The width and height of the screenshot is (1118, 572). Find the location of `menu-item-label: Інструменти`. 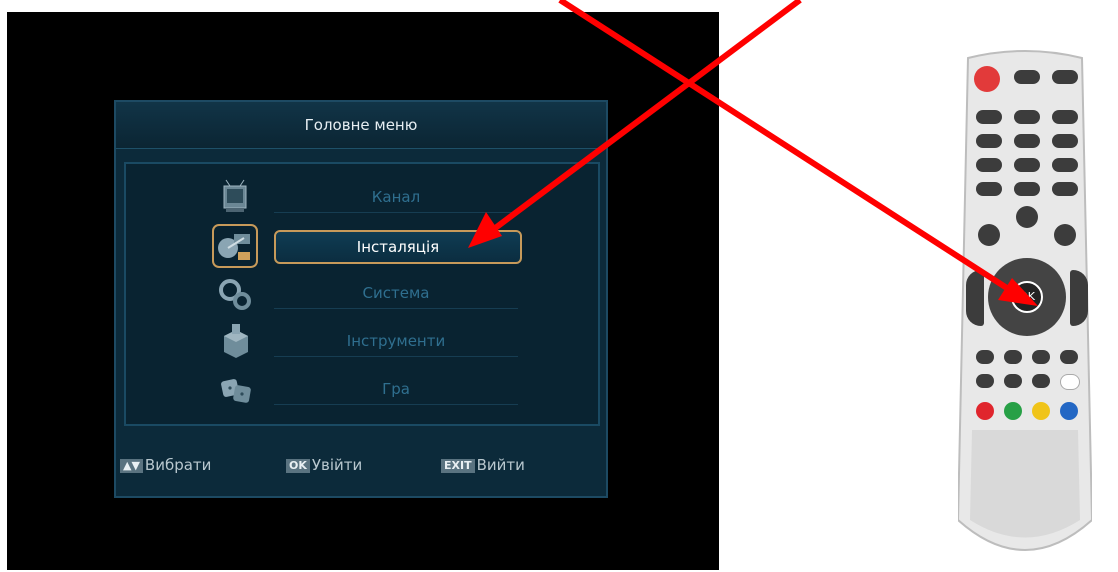

menu-item-label: Інструменти is located at coordinates (396, 341).